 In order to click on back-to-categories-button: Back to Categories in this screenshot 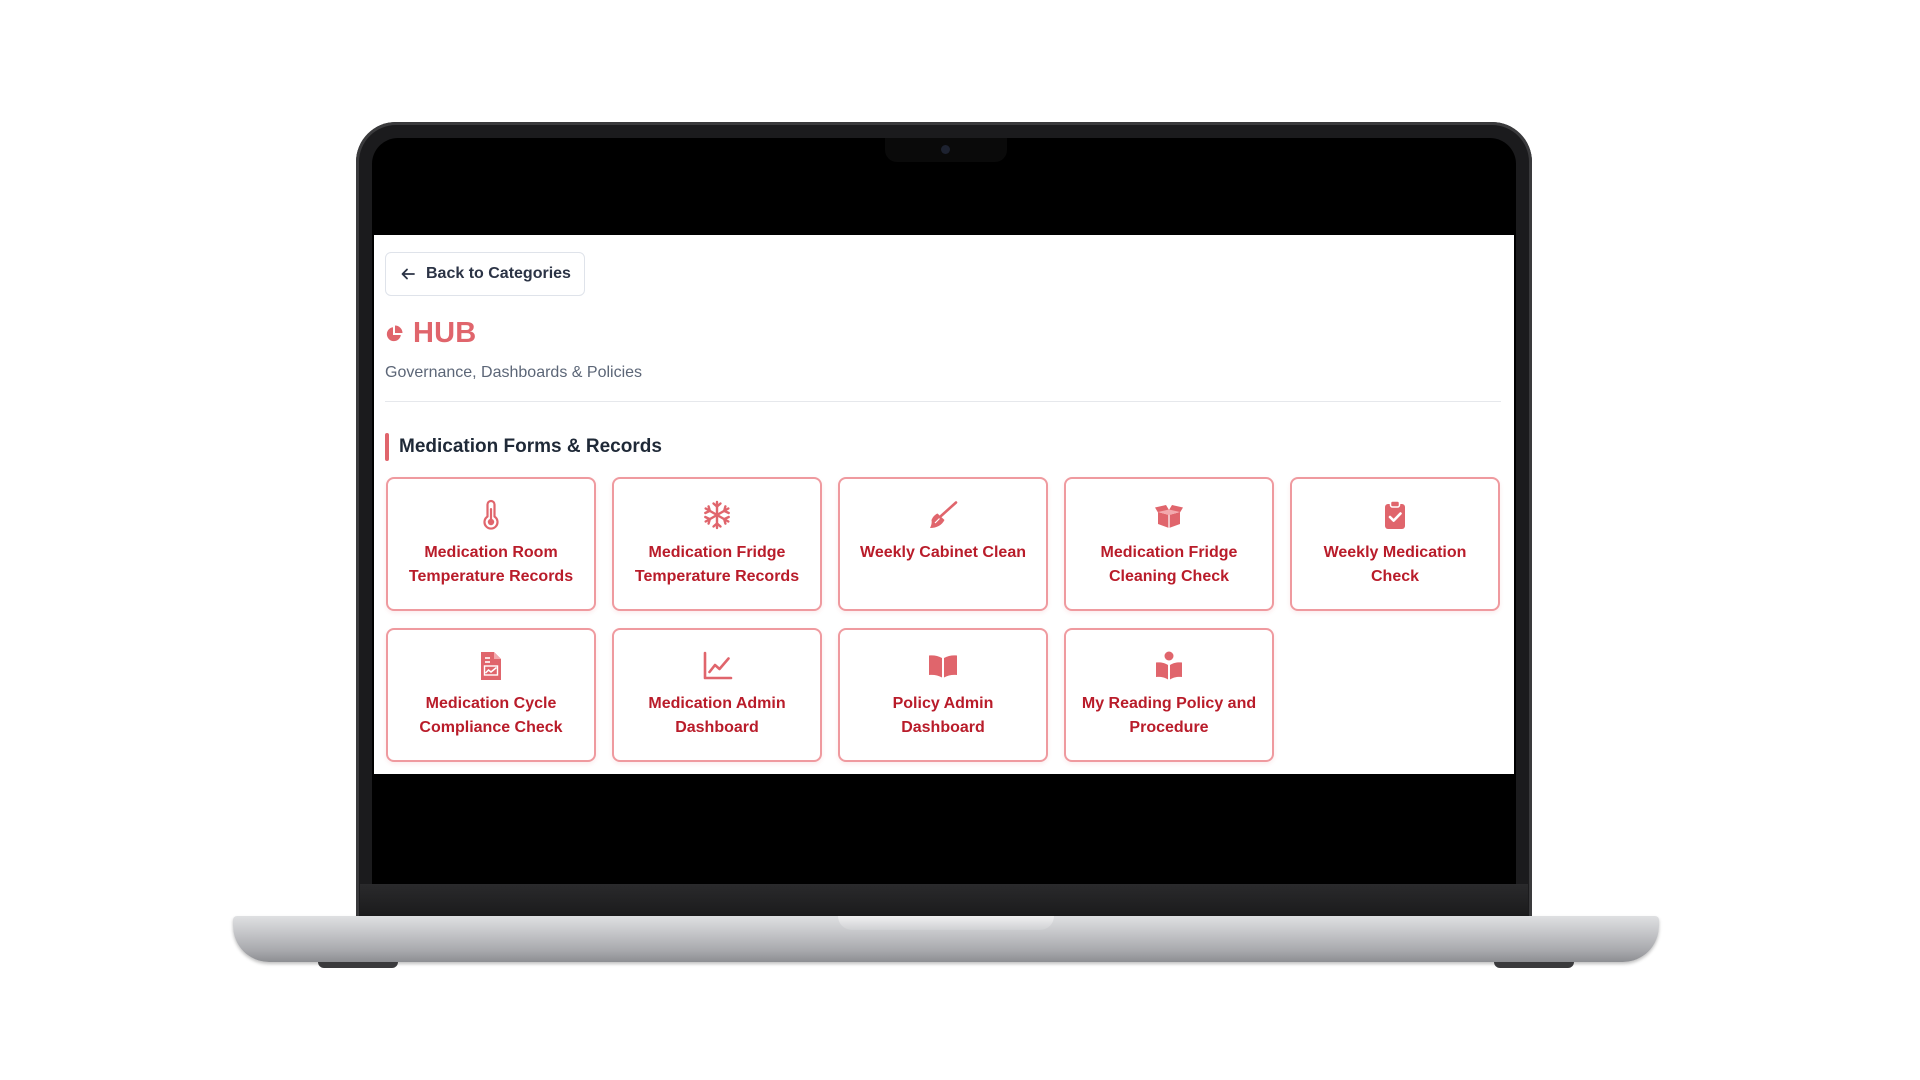, I will do `click(485, 274)`.